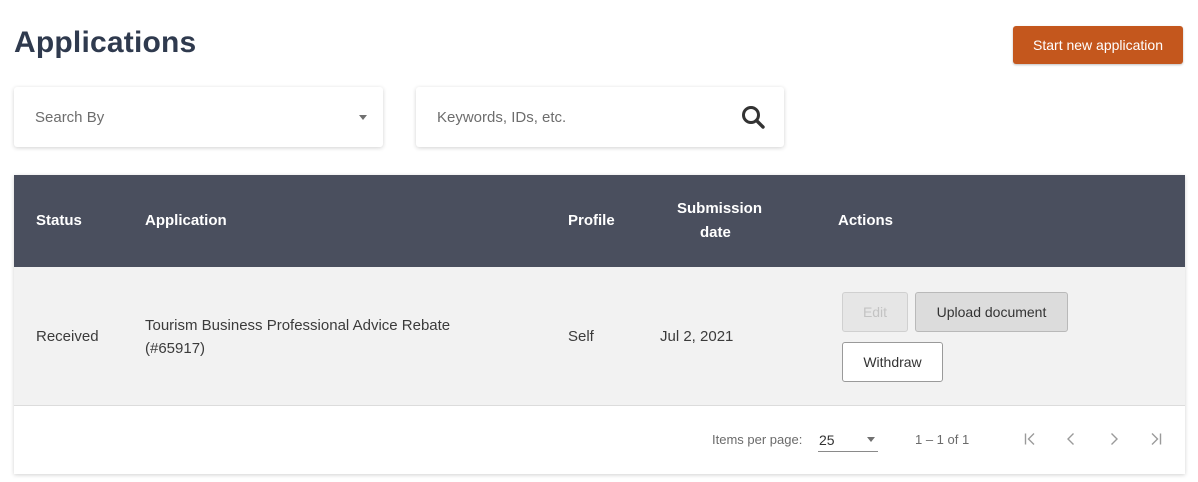 The width and height of the screenshot is (1198, 482). Describe the element at coordinates (67, 336) in the screenshot. I see `row-status: Received` at that location.